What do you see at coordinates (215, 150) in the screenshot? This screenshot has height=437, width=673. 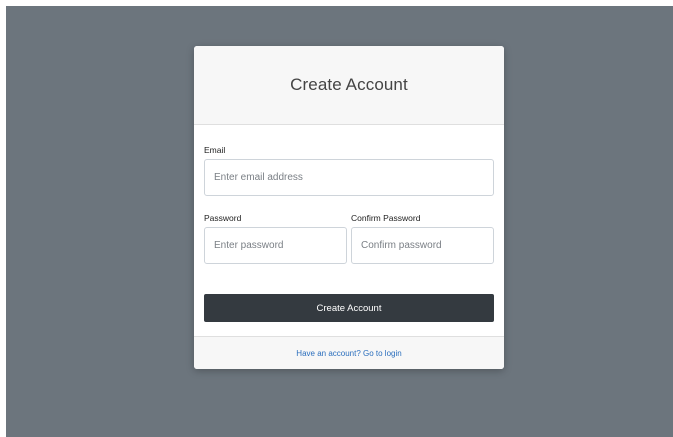 I see `email-label: Email` at bounding box center [215, 150].